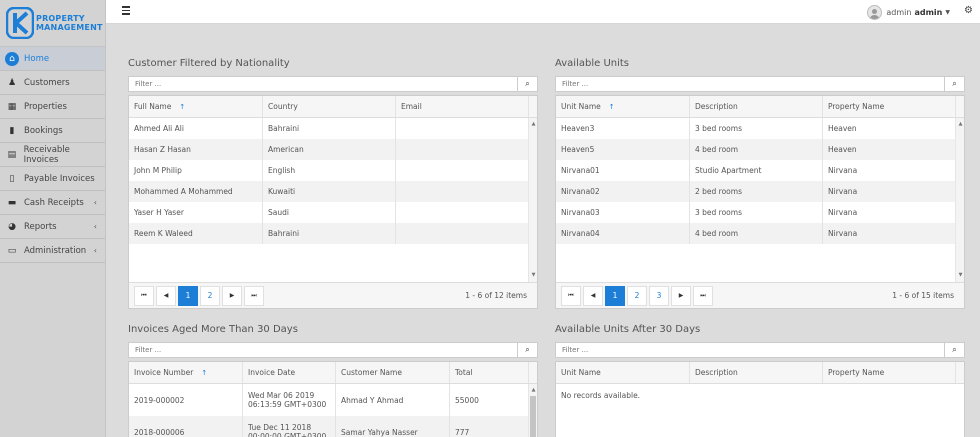  What do you see at coordinates (52, 251) in the screenshot?
I see `sidebar-item-administration: ▭ Administration ‹` at bounding box center [52, 251].